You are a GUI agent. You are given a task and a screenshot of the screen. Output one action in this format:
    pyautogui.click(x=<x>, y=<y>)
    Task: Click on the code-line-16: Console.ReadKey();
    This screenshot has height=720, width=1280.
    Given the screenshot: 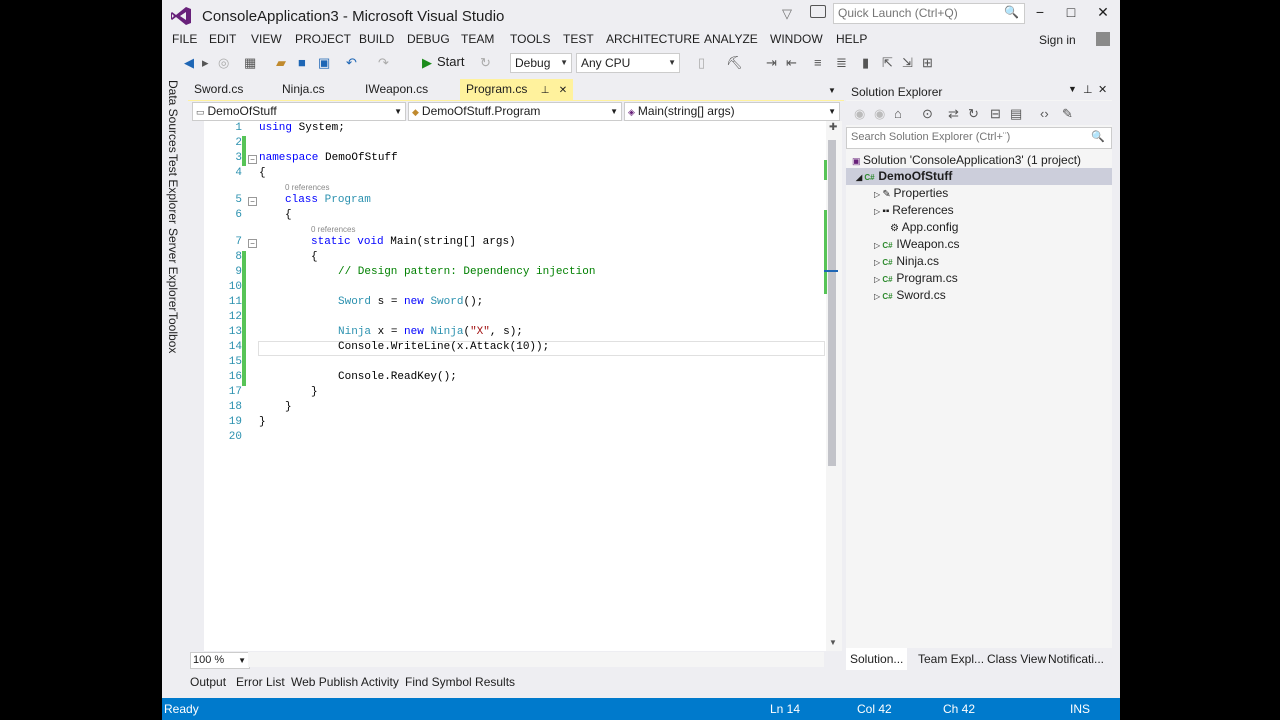 What is the action you would take?
    pyautogui.click(x=397, y=377)
    